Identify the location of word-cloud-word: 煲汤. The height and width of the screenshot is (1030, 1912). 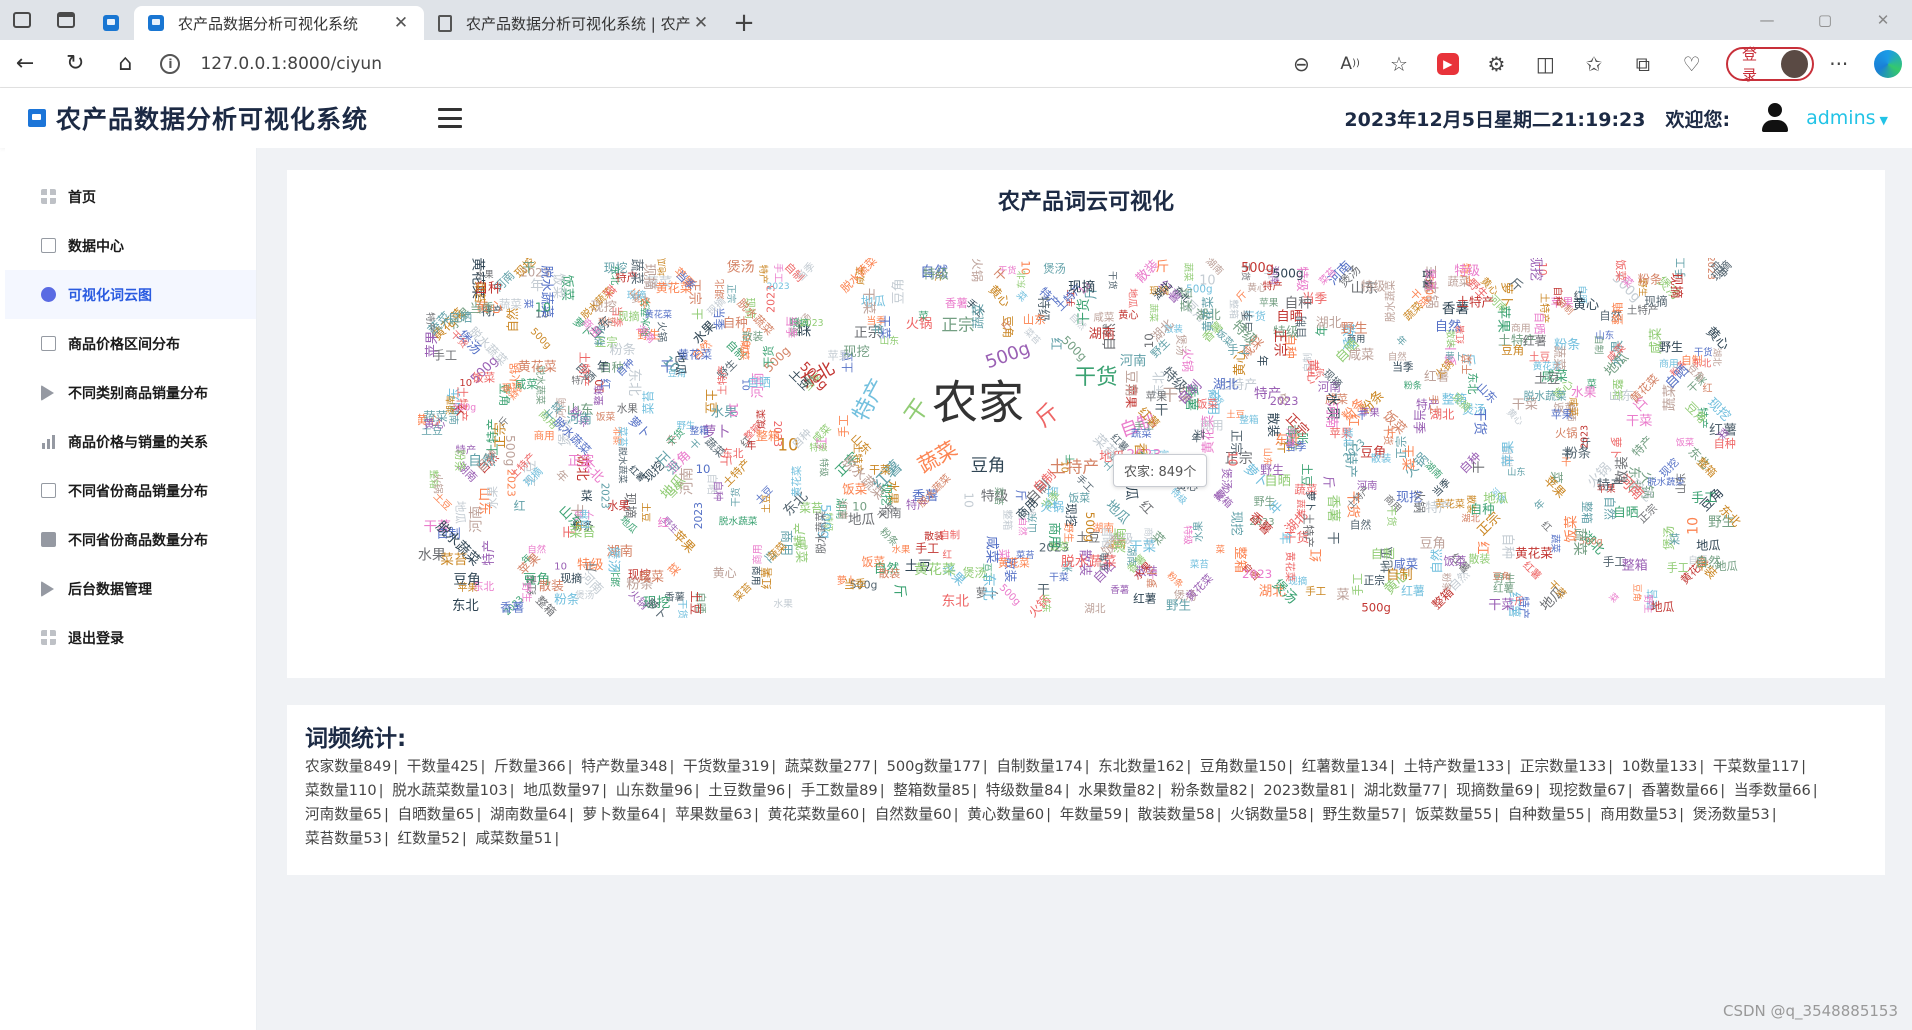
(741, 266).